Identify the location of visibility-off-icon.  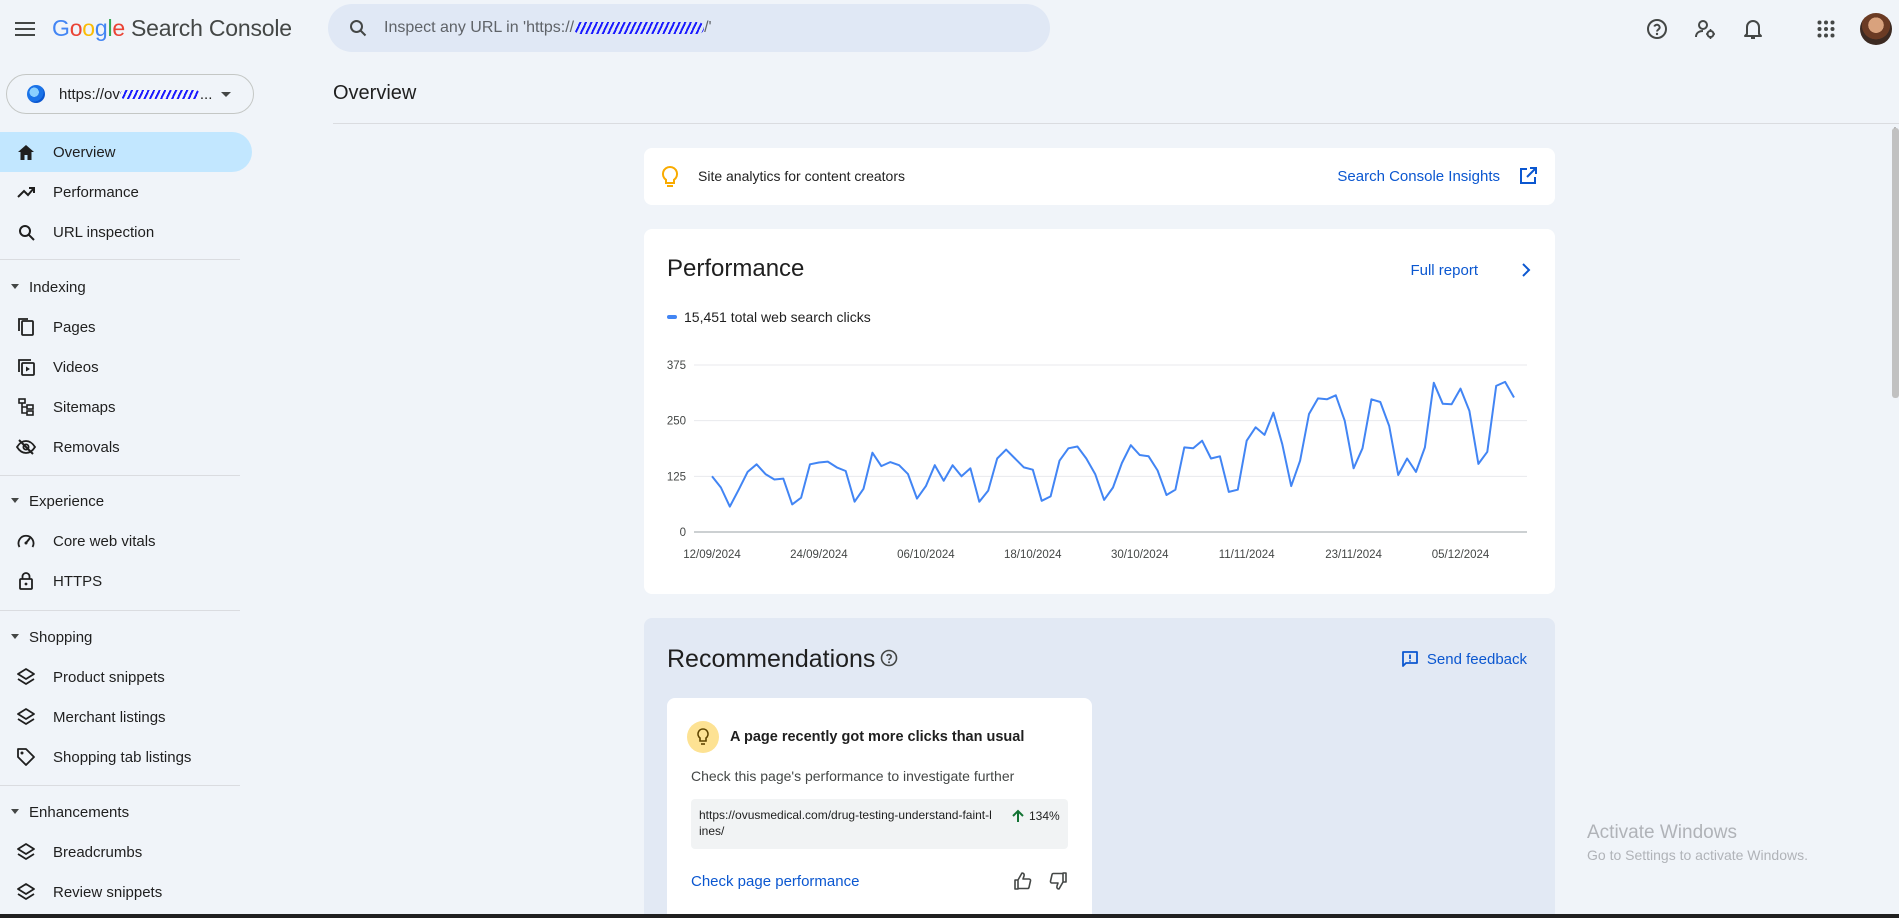
(26, 447).